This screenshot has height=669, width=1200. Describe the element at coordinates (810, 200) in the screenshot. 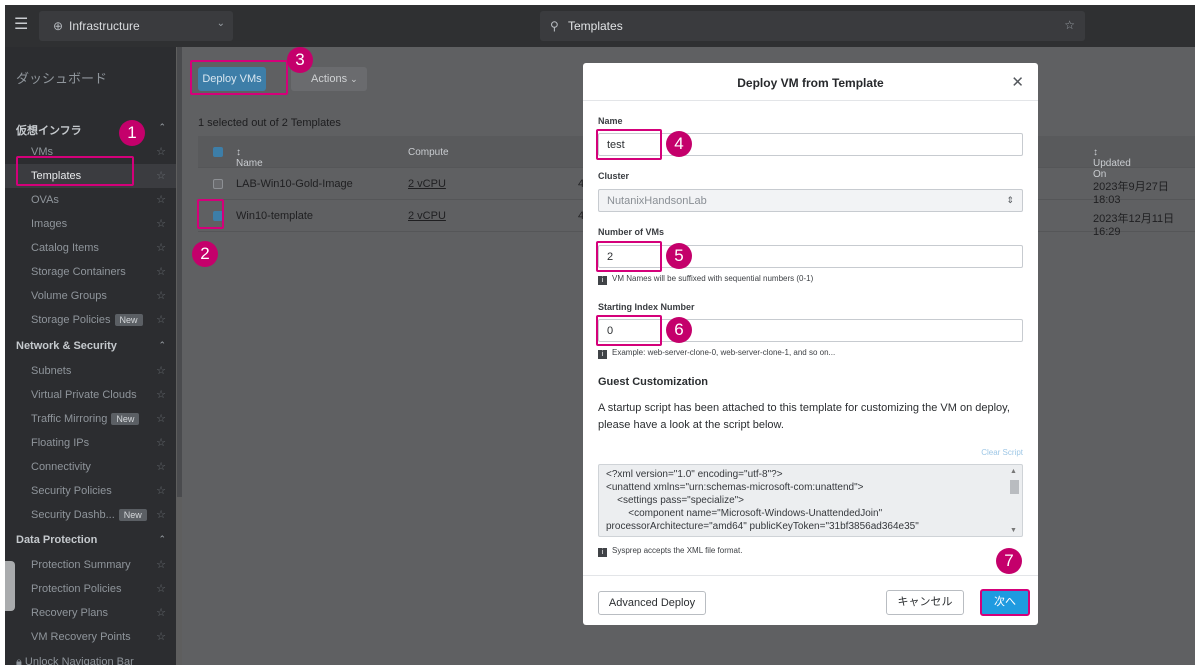

I see `cluster-select: NutanixHandsonLab ⇕` at that location.